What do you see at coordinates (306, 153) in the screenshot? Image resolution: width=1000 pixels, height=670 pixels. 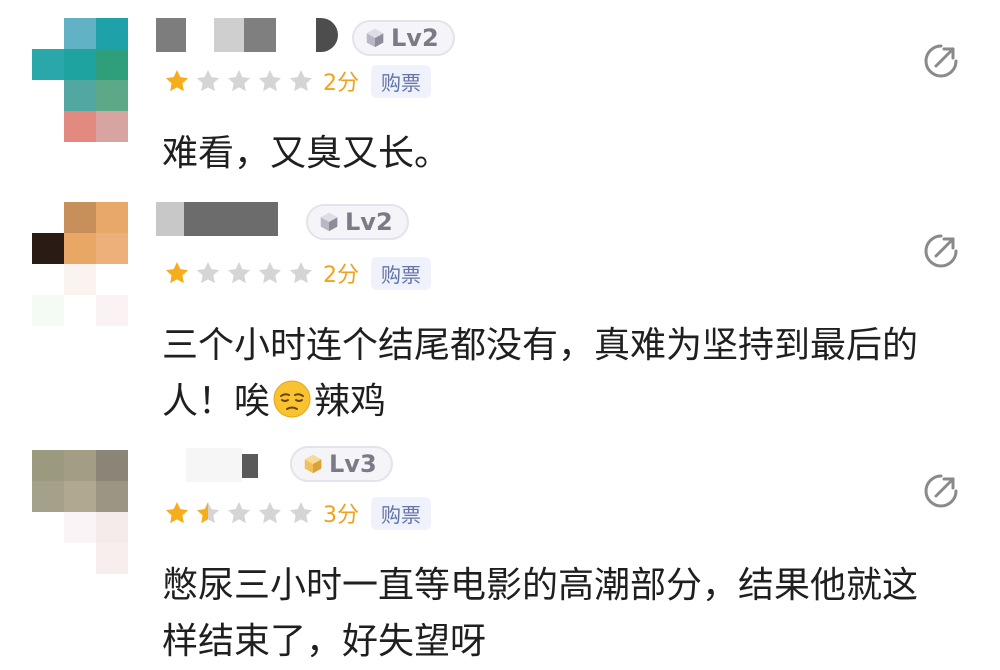 I see `comment-text: 难看，又臭又长。` at bounding box center [306, 153].